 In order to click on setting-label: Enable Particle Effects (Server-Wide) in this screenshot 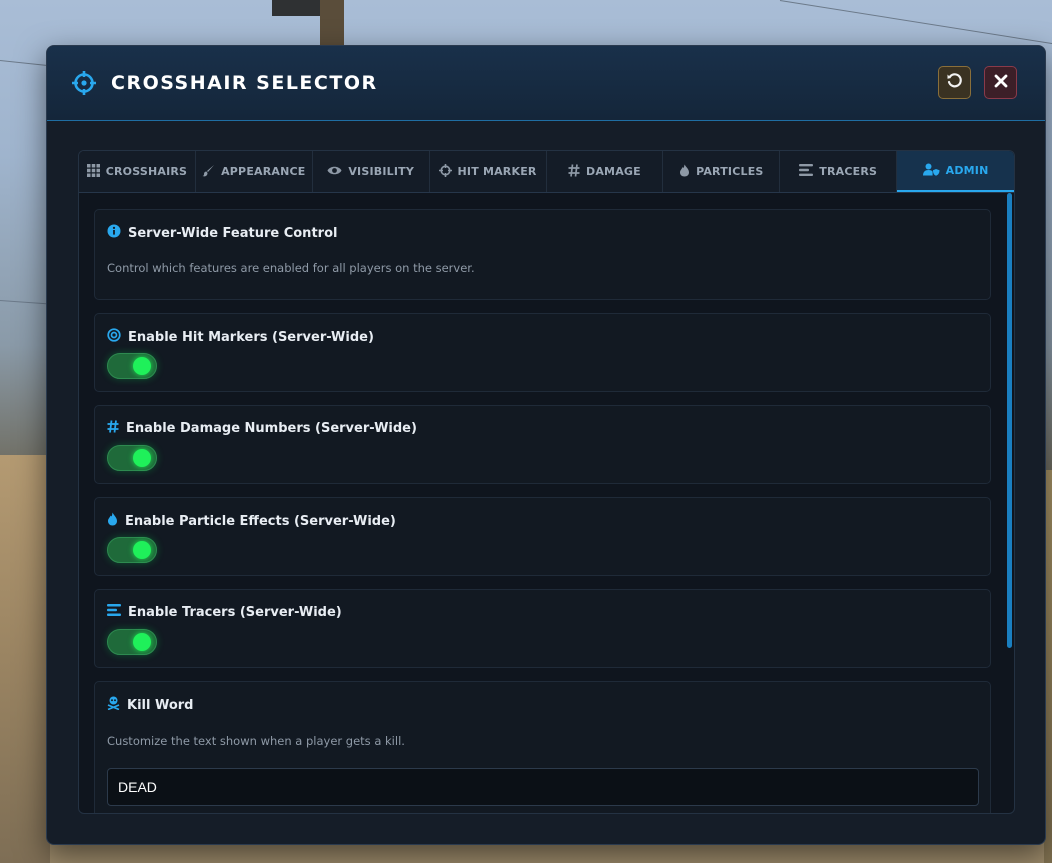, I will do `click(260, 521)`.